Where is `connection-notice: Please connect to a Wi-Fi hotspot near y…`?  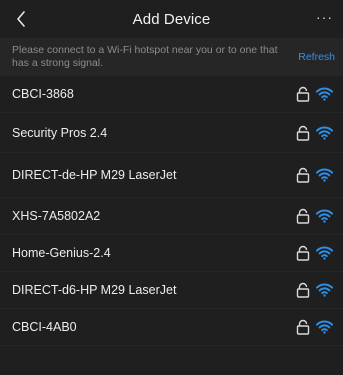
connection-notice: Please connect to a Wi-Fi hotspot near y… is located at coordinates (171, 57).